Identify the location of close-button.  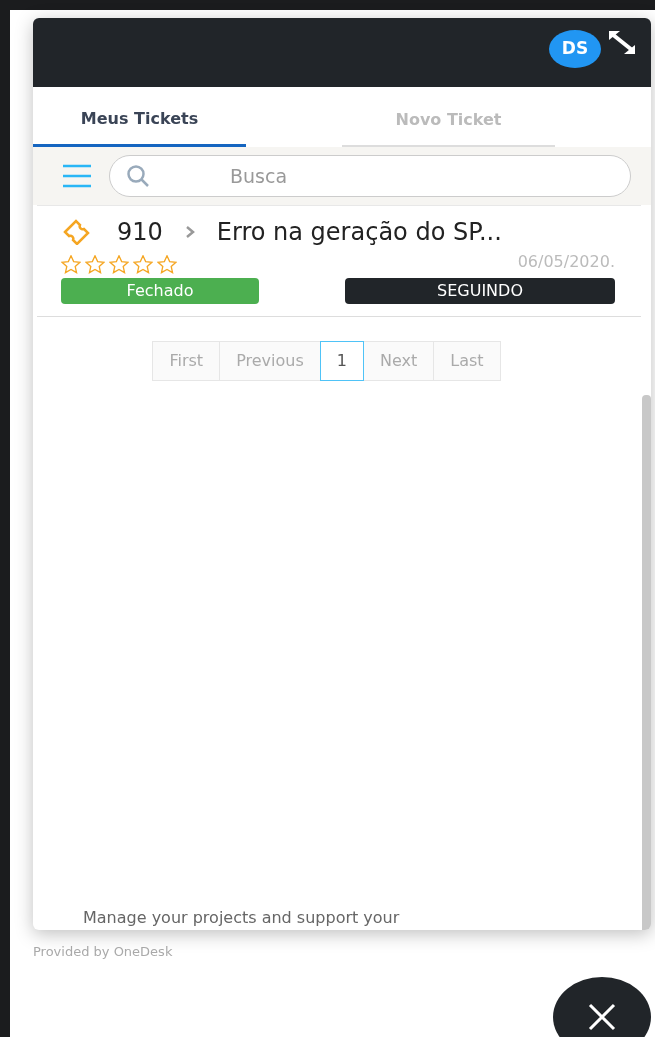
(602, 1007).